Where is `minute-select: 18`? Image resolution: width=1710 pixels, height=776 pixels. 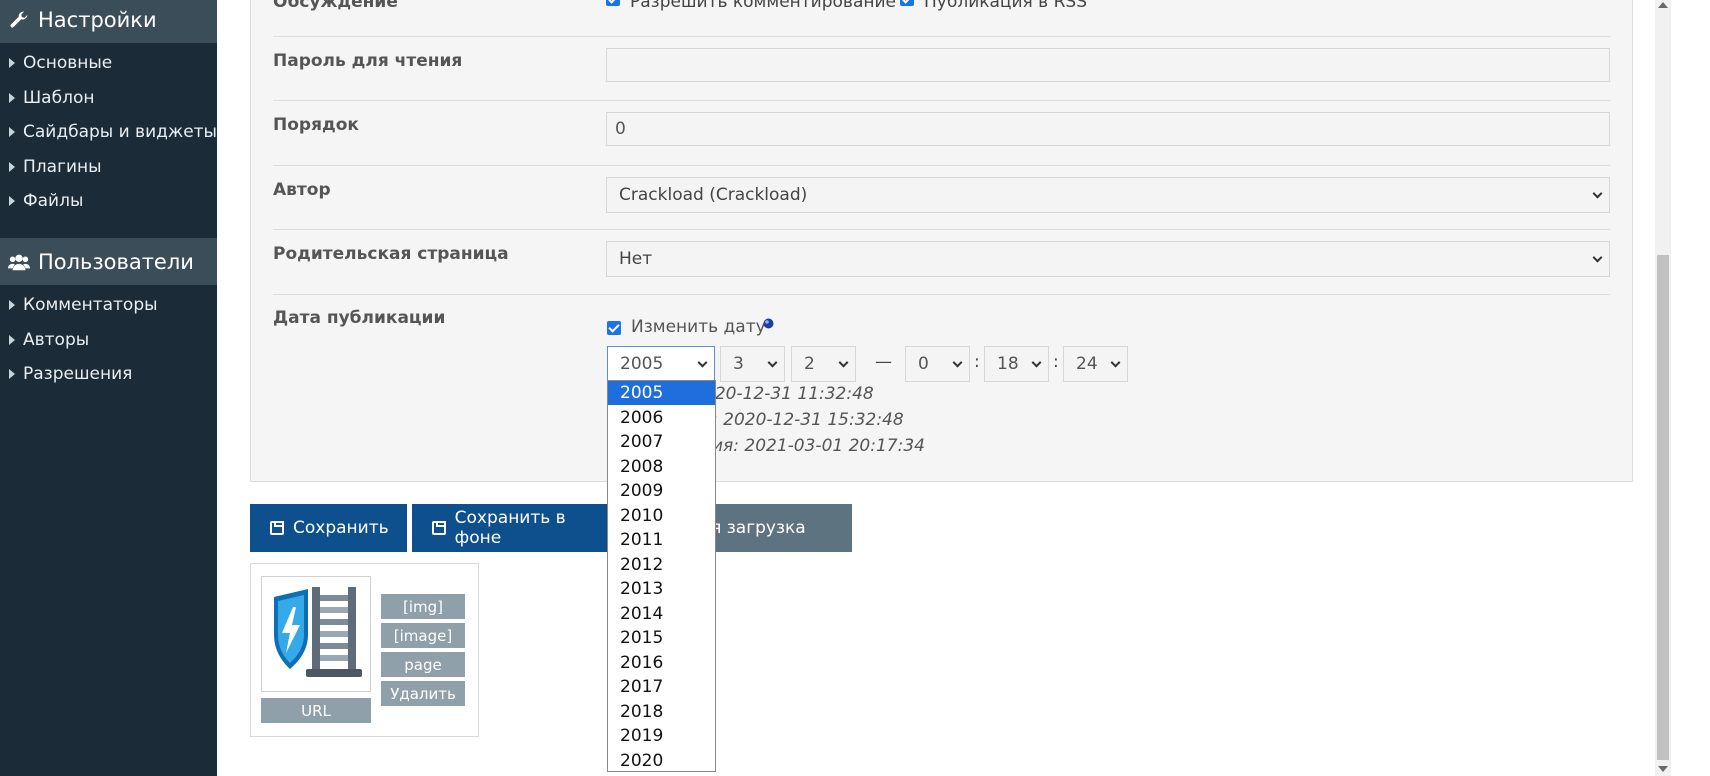 minute-select: 18 is located at coordinates (1016, 364).